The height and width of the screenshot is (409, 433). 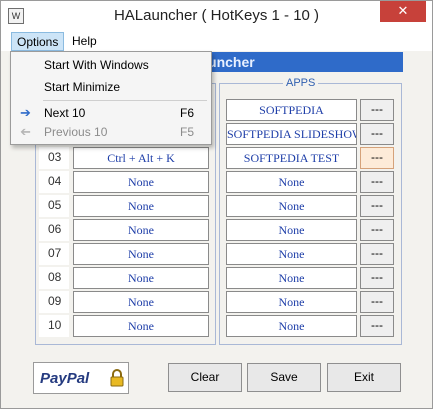 I want to click on hotkey-field: Ctrl + Alt + K, so click(x=141, y=158).